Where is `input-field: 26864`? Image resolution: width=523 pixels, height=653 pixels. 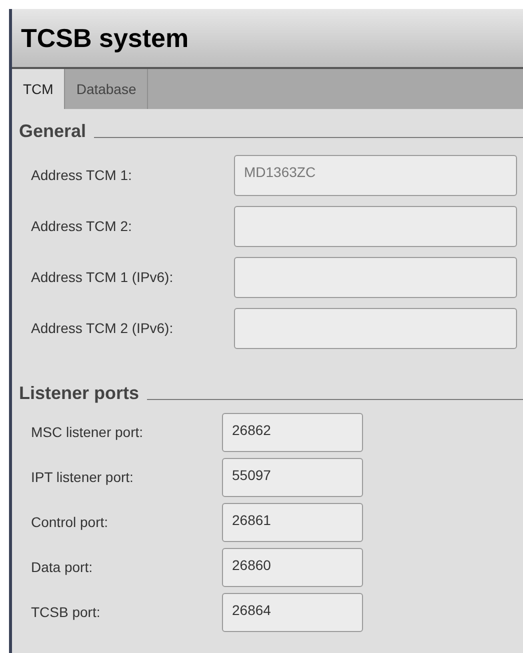
input-field: 26864 is located at coordinates (292, 612).